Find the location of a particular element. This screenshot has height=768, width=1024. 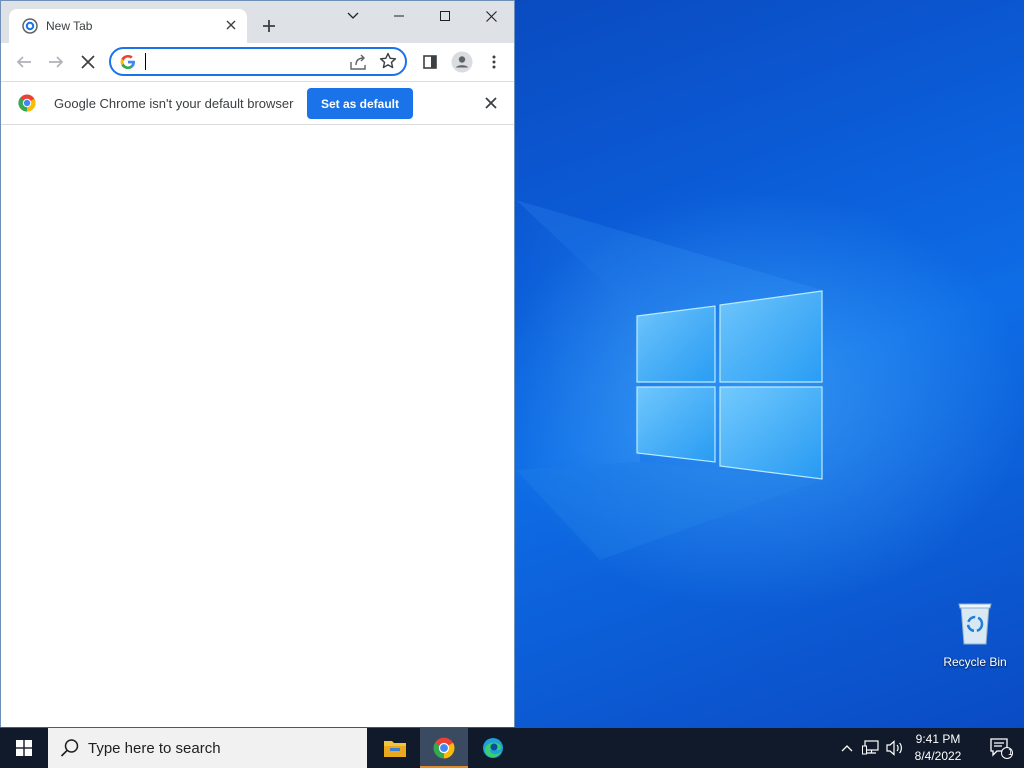

forward-button is located at coordinates (56, 62).